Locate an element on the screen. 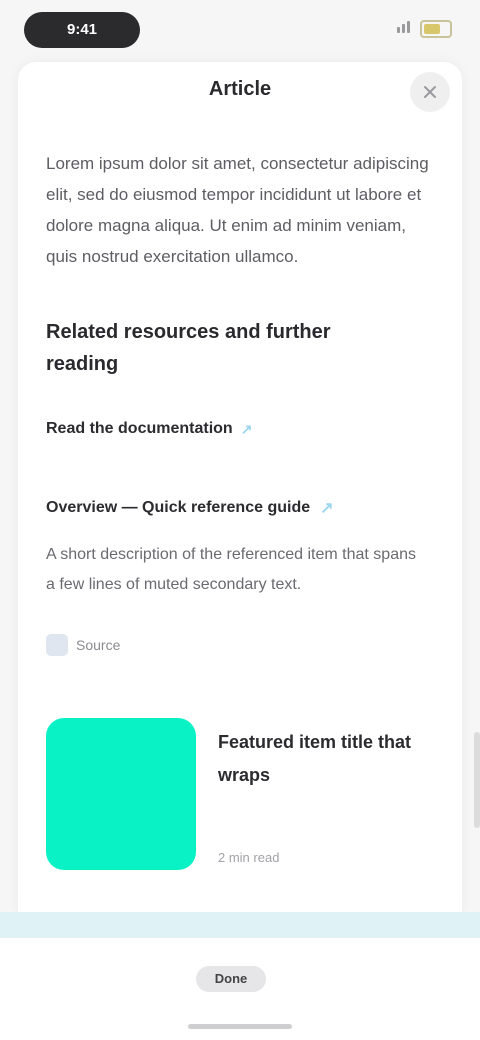 Image resolution: width=480 pixels, height=1040 pixels. sheet-header: Article is located at coordinates (240, 92).